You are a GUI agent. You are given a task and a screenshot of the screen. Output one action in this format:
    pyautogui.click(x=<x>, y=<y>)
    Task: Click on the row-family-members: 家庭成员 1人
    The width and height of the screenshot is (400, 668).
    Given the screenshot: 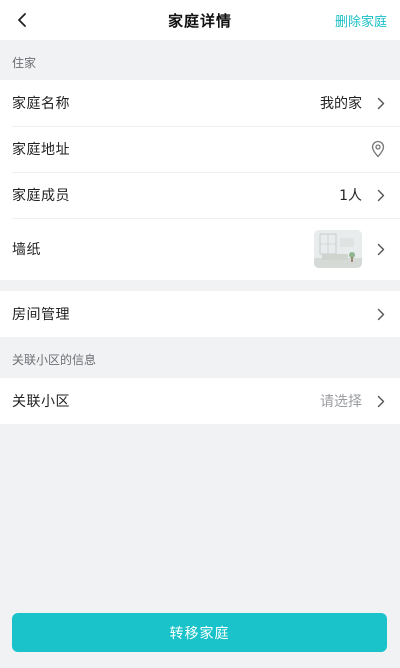 What is the action you would take?
    pyautogui.click(x=200, y=195)
    